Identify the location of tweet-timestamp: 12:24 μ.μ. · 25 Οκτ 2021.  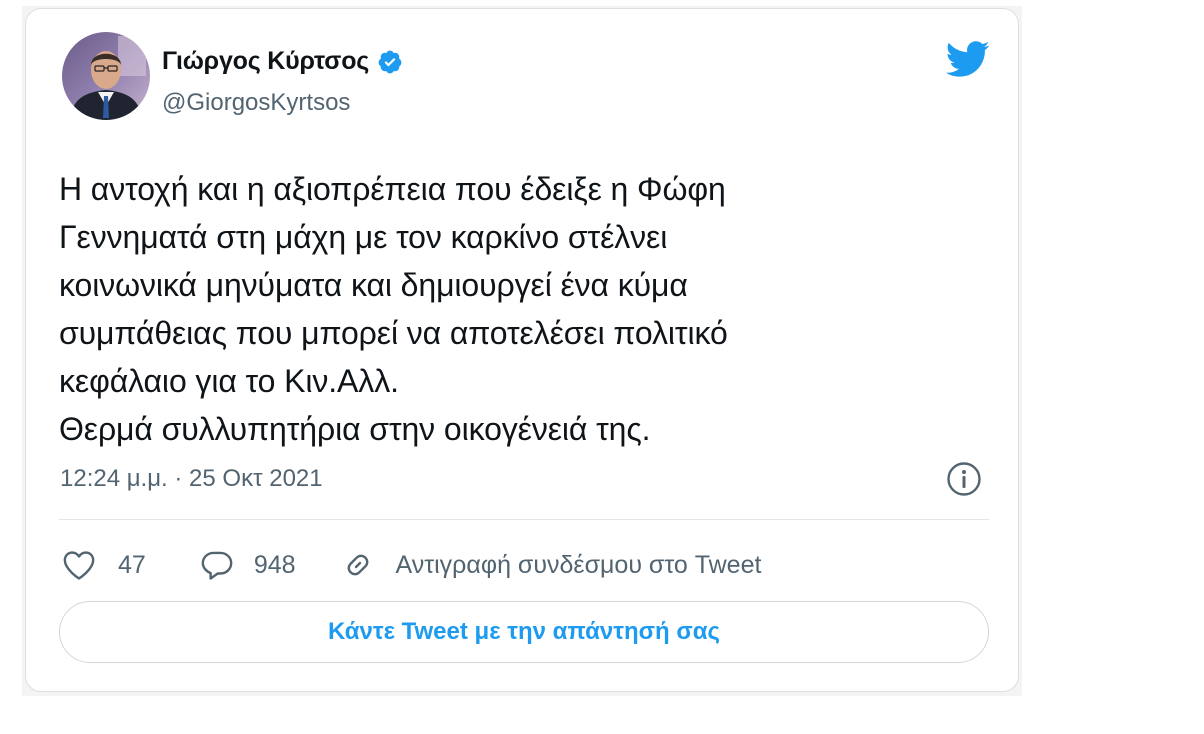
(191, 479).